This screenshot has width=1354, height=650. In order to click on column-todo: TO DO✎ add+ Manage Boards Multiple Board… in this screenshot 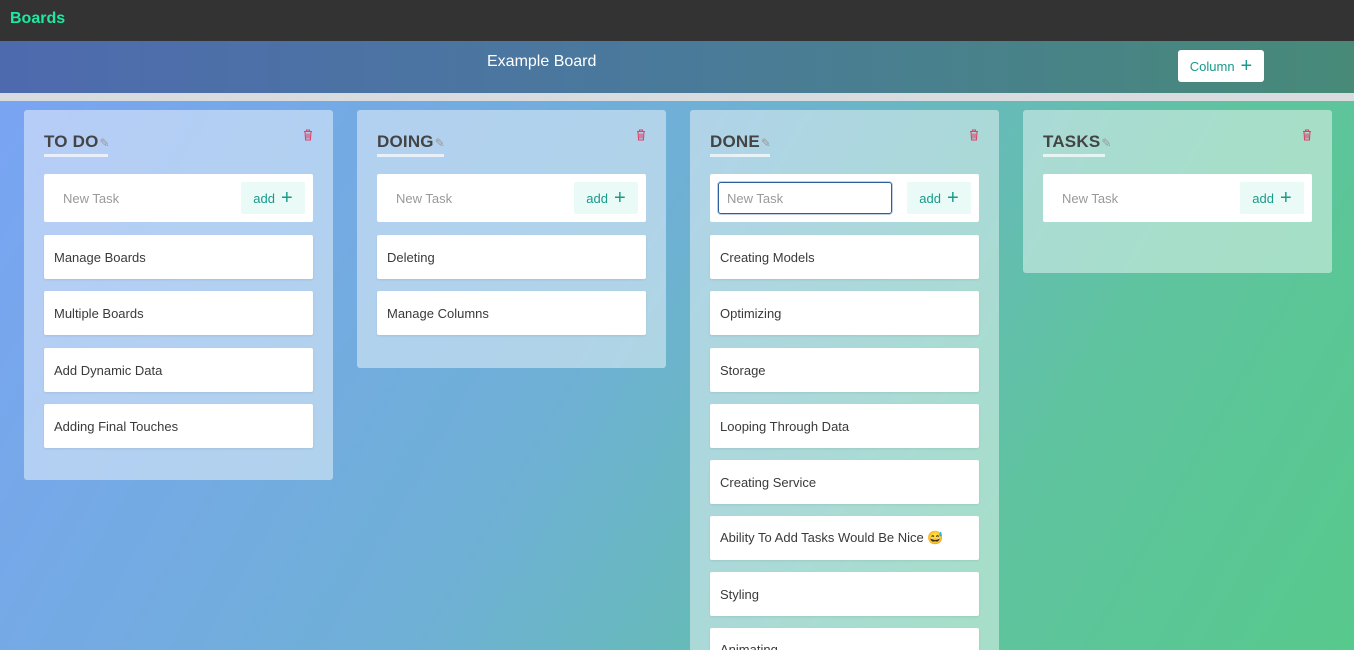, I will do `click(178, 295)`.